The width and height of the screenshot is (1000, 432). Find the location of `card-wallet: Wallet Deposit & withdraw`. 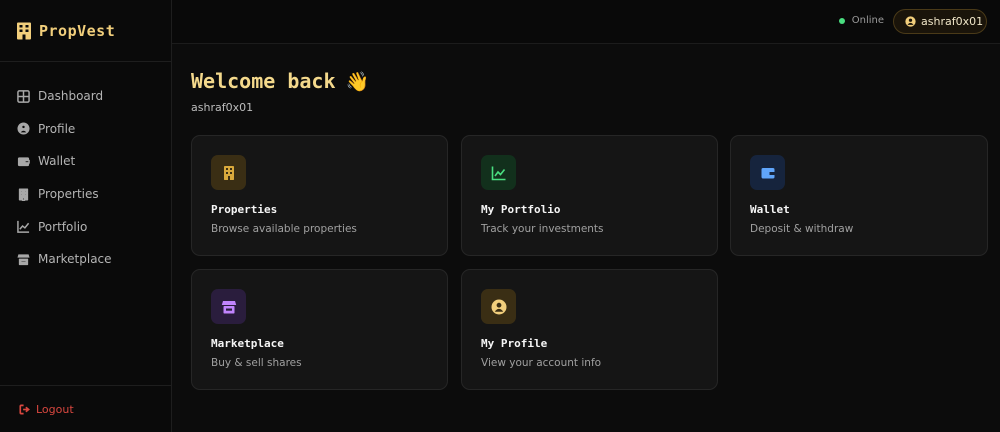

card-wallet: Wallet Deposit & withdraw is located at coordinates (859, 195).